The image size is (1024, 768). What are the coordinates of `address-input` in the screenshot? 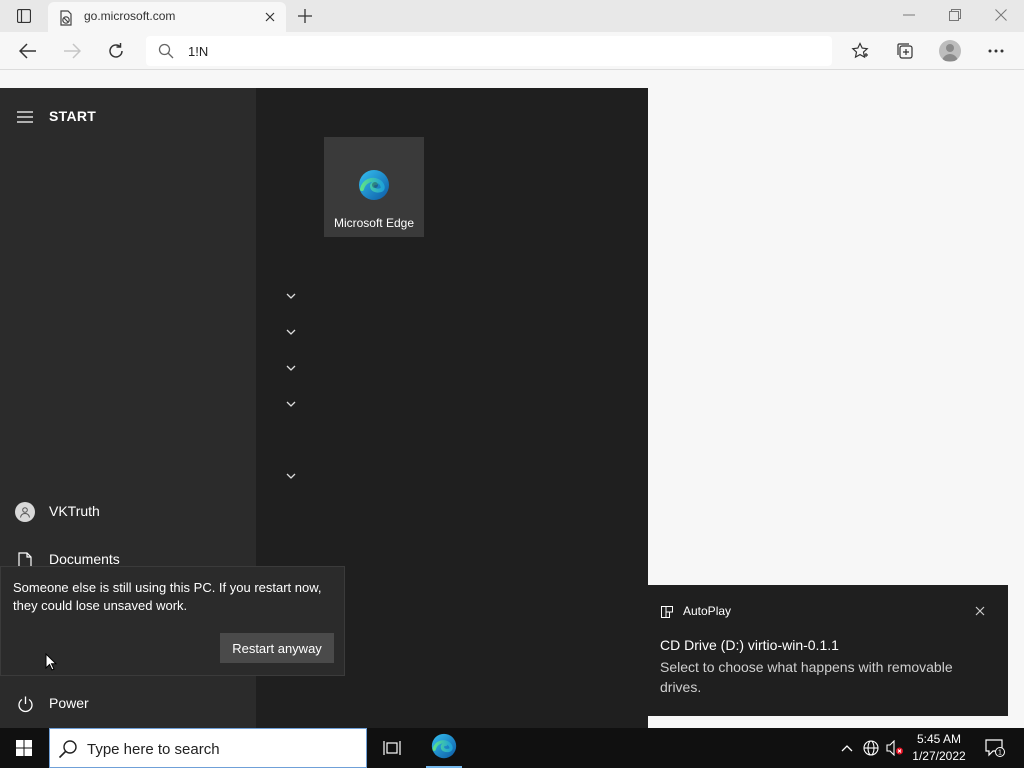 It's located at (488, 51).